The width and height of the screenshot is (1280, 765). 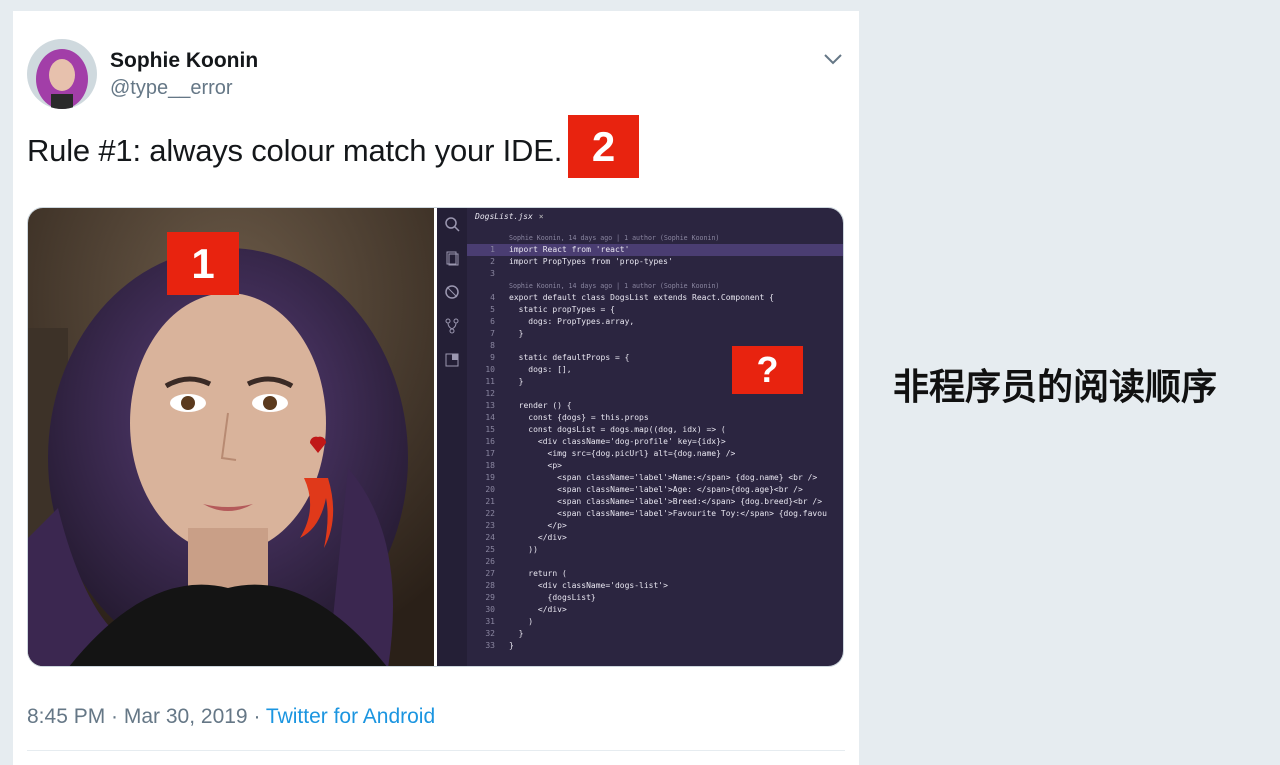 What do you see at coordinates (490, 477) in the screenshot?
I see `line-number: 19` at bounding box center [490, 477].